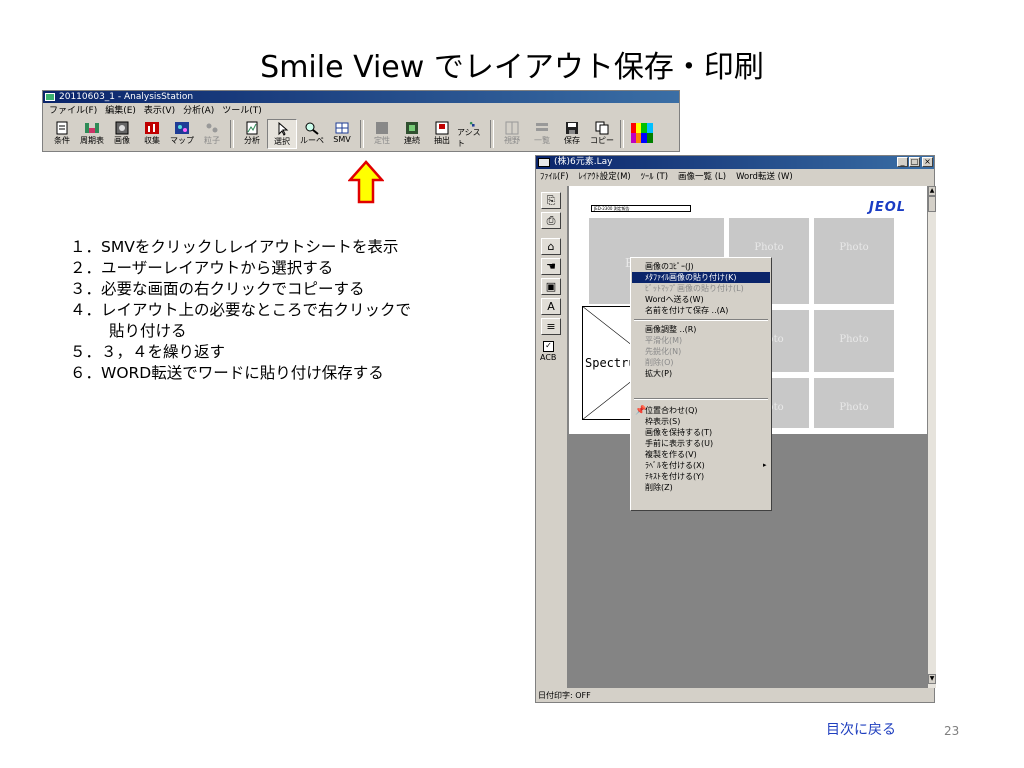 The image size is (1024, 768). I want to click on conditions-icon, so click(62, 128).